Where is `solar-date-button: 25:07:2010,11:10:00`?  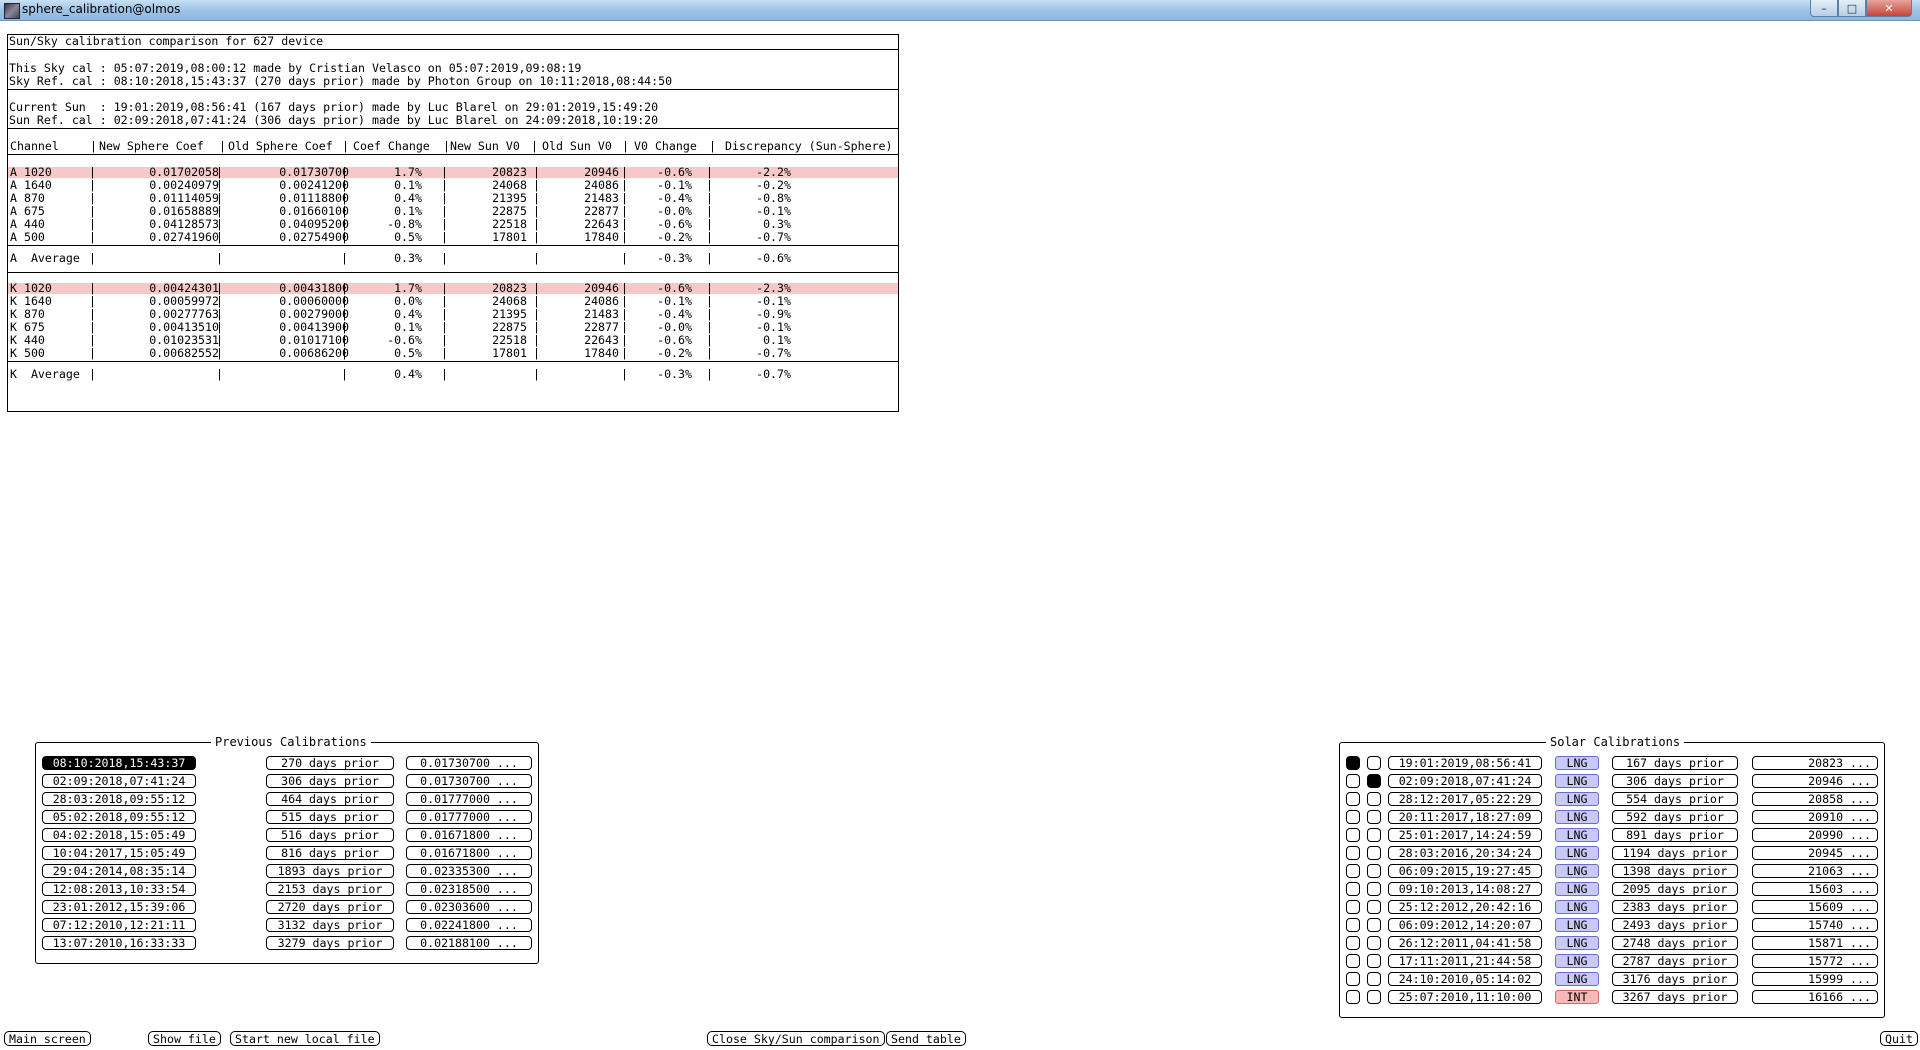
solar-date-button: 25:07:2010,11:10:00 is located at coordinates (1465, 997).